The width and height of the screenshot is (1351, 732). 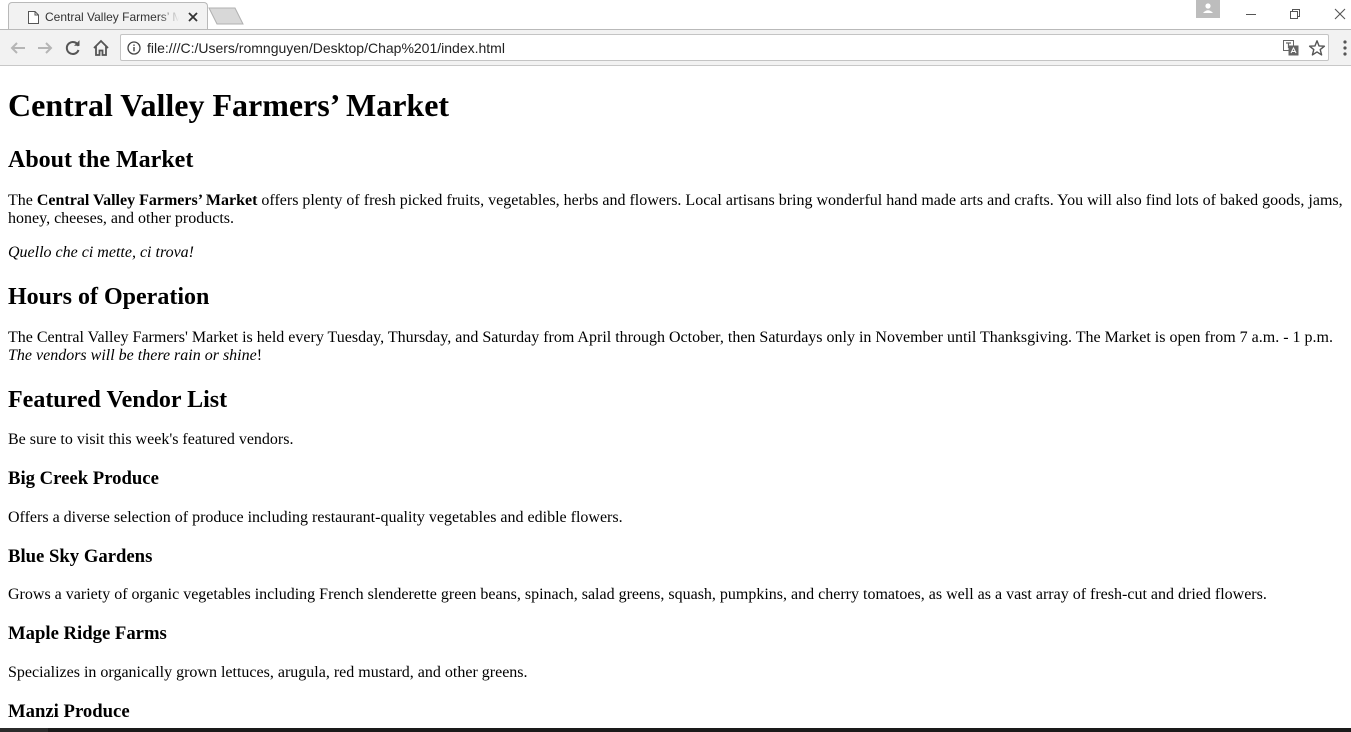 I want to click on forward-button, so click(x=45, y=48).